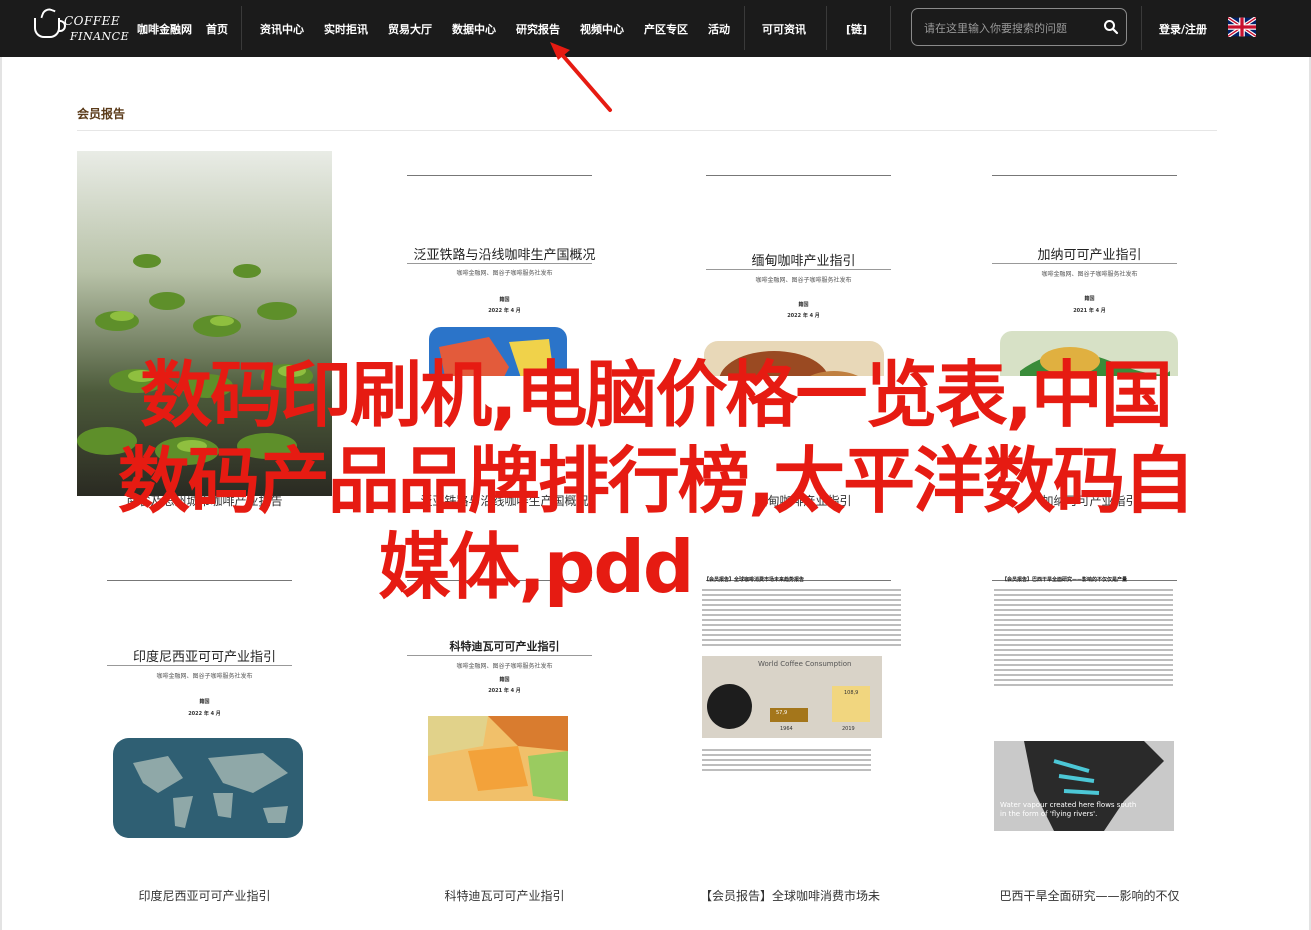 The height and width of the screenshot is (930, 1311). What do you see at coordinates (1089, 353) in the screenshot?
I see `cocoa-image` at bounding box center [1089, 353].